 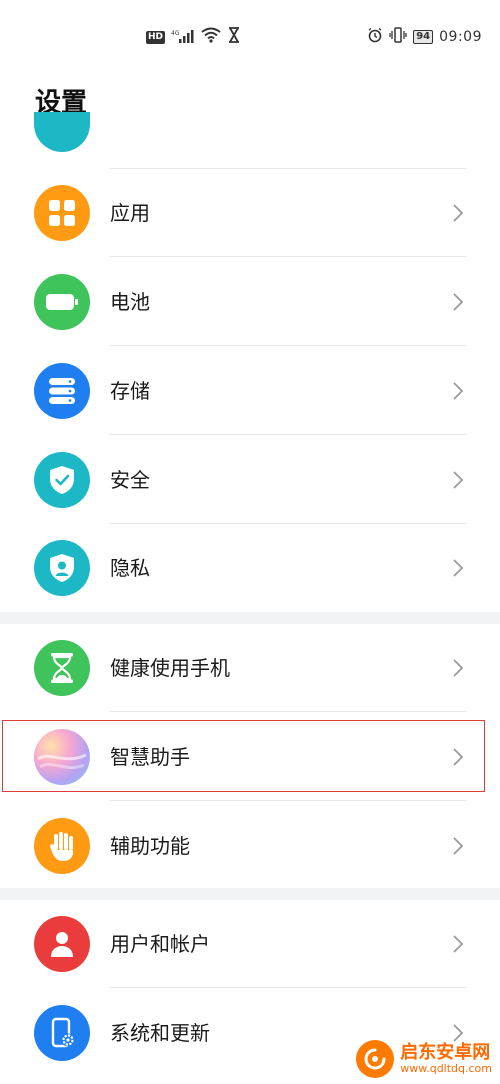 What do you see at coordinates (250, 36) in the screenshot?
I see `status-bar: HD 4G 94 09:09` at bounding box center [250, 36].